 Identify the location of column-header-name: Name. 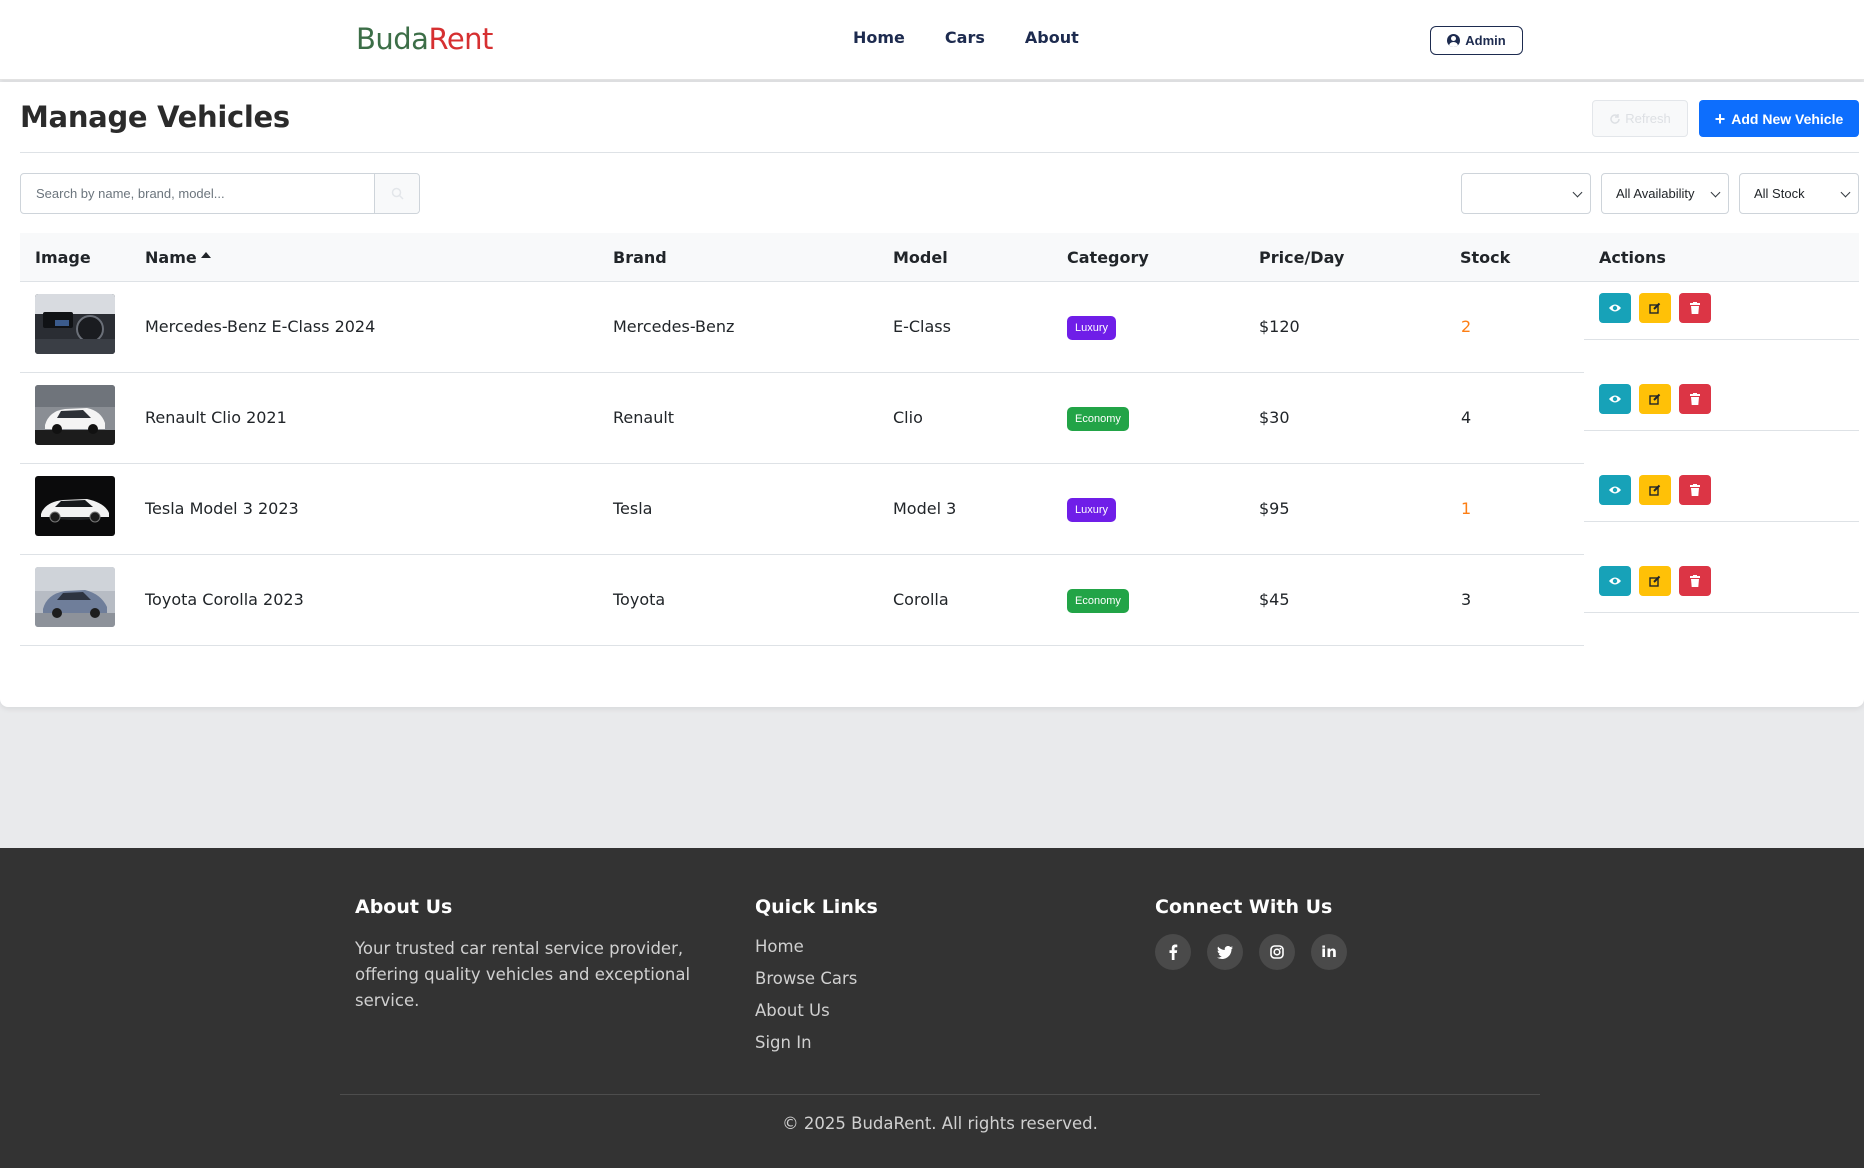
(178, 257).